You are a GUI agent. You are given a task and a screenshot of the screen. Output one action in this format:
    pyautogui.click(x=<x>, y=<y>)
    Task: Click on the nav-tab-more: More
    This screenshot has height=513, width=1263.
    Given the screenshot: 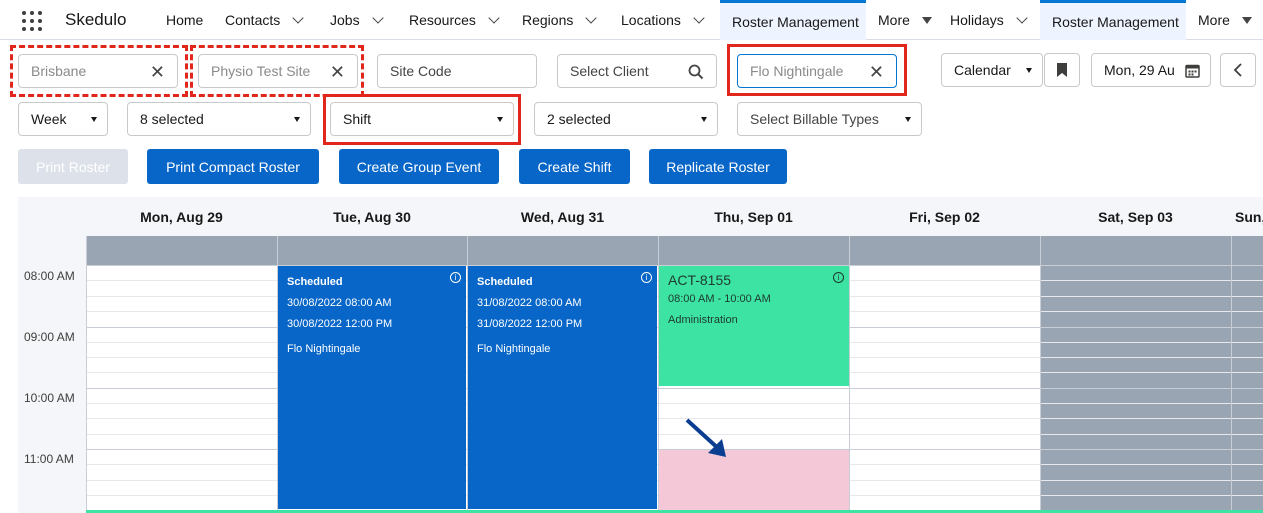 What is the action you would take?
    pyautogui.click(x=900, y=20)
    